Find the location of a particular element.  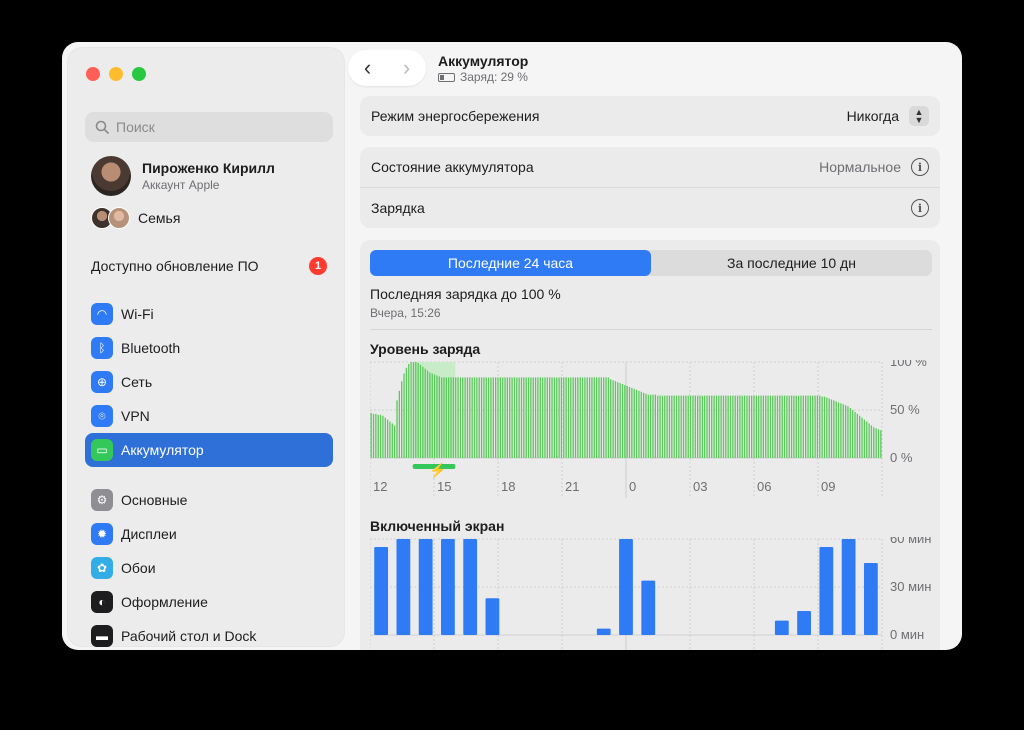

account-profile: Пироженко Кирилл Аккаунт Apple is located at coordinates (183, 176).